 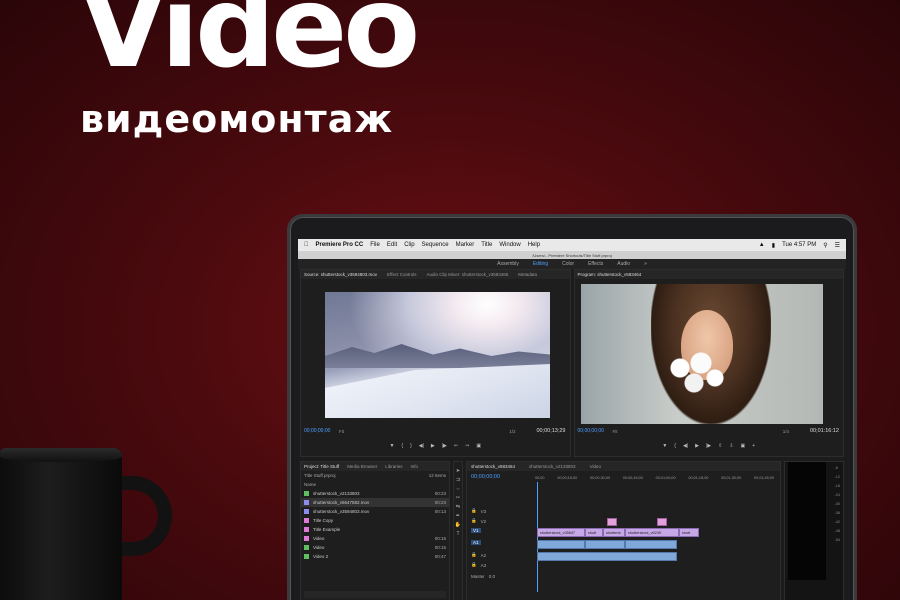 I want to click on track-v2: 🔒 V2, so click(x=478, y=521).